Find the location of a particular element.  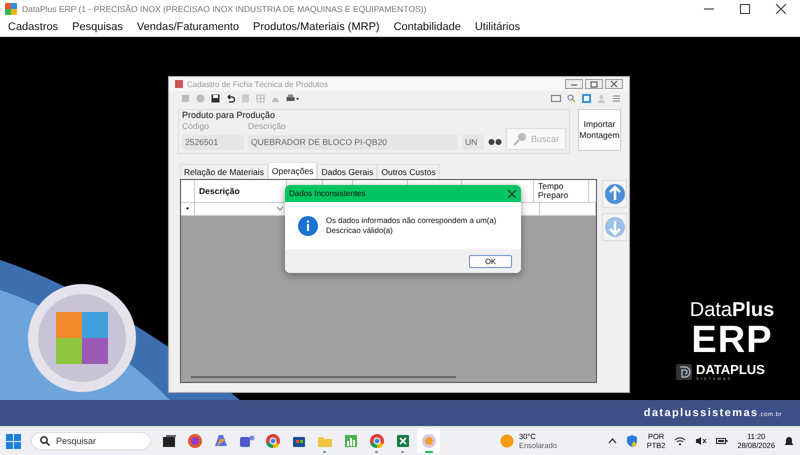

app-logo-icon is located at coordinates (11, 9).